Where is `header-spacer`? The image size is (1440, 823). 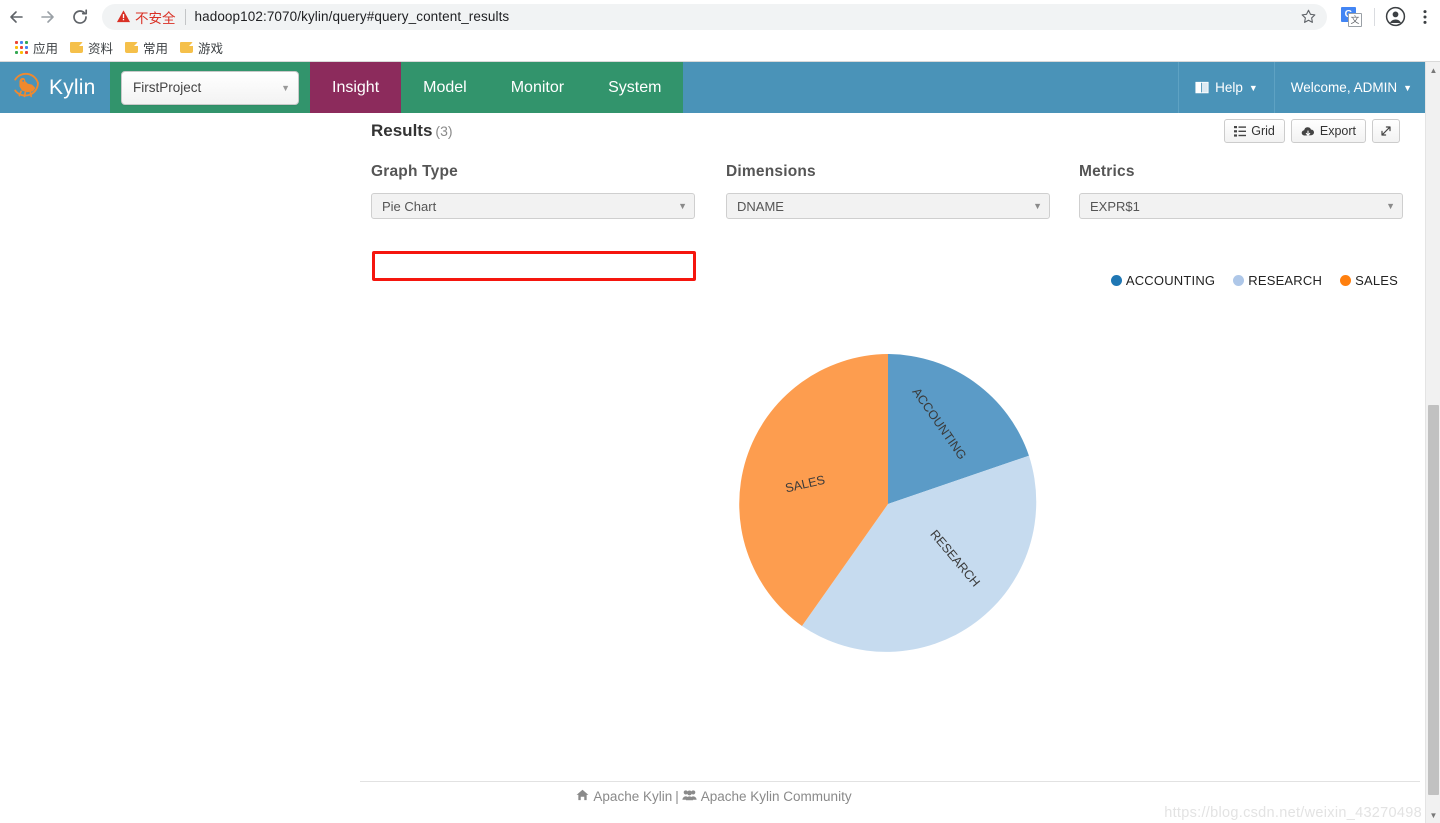
header-spacer is located at coordinates (931, 87).